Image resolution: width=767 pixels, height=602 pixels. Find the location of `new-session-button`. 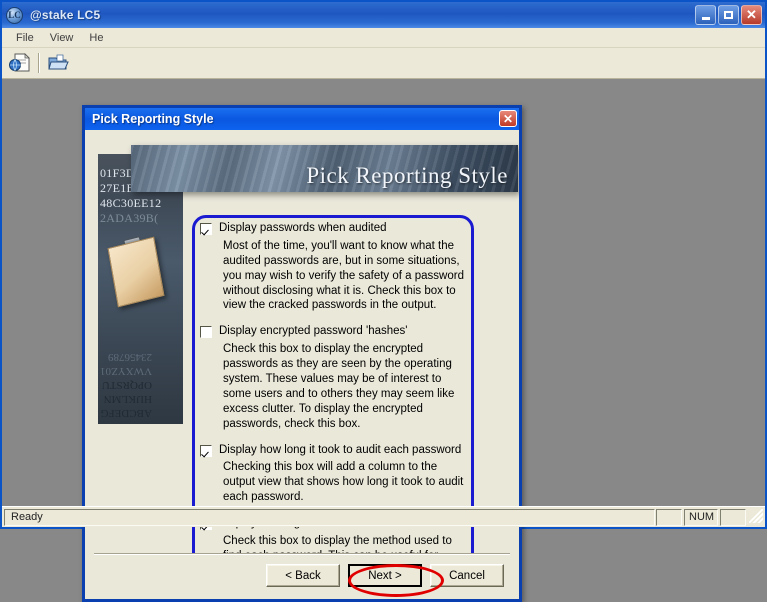

new-session-button is located at coordinates (20, 63).